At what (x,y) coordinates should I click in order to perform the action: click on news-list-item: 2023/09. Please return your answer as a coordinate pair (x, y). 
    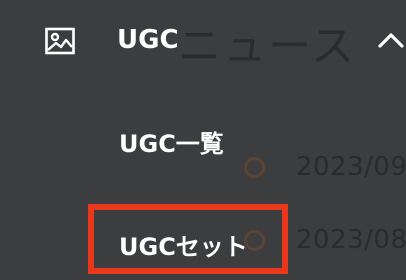
    Looking at the image, I should click on (325, 167).